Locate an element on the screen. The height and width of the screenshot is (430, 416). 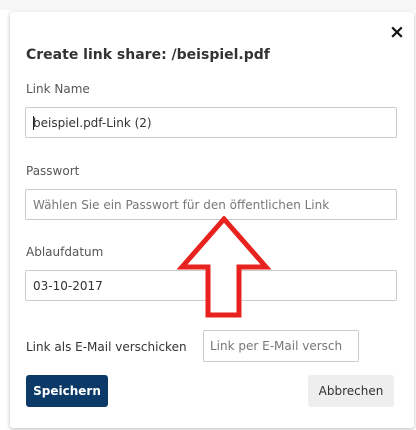
email-input: Link per E-Mail versch is located at coordinates (281, 346).